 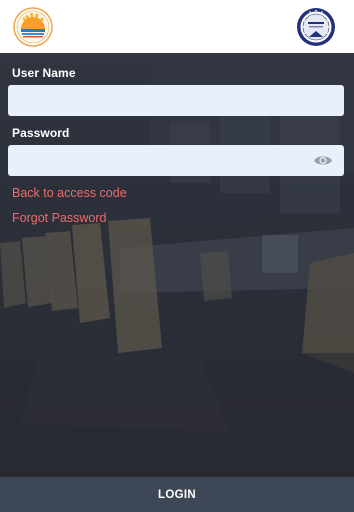 I want to click on password-label: Password, so click(x=41, y=133).